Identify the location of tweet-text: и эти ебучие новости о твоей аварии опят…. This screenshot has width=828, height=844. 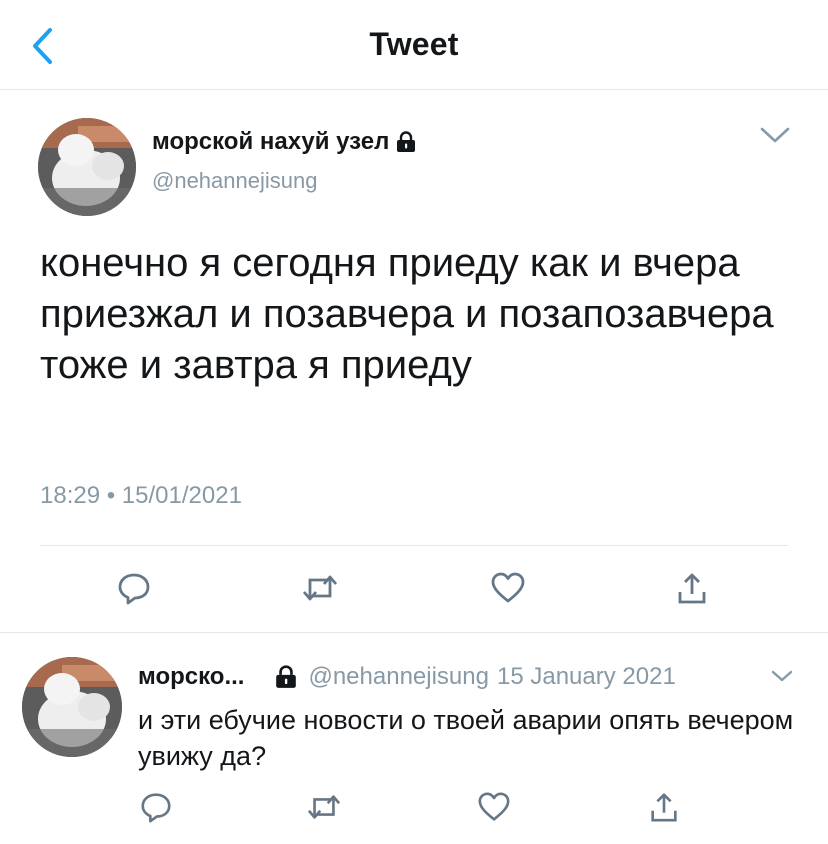
(466, 738).